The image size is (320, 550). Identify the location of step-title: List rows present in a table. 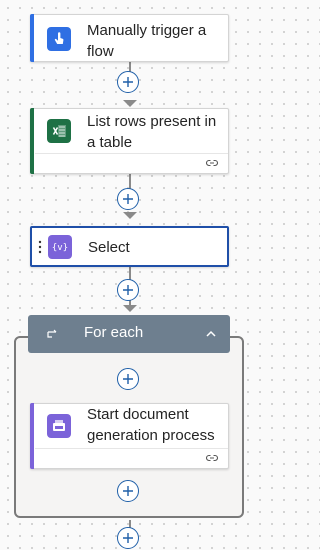
(152, 132).